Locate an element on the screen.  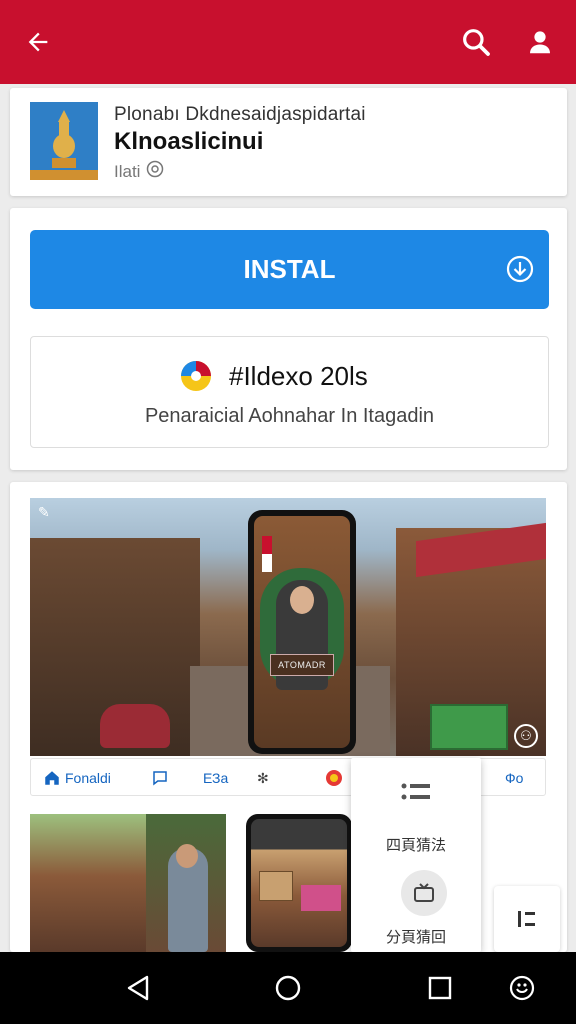
tab-seventh: Фо is located at coordinates (514, 778).